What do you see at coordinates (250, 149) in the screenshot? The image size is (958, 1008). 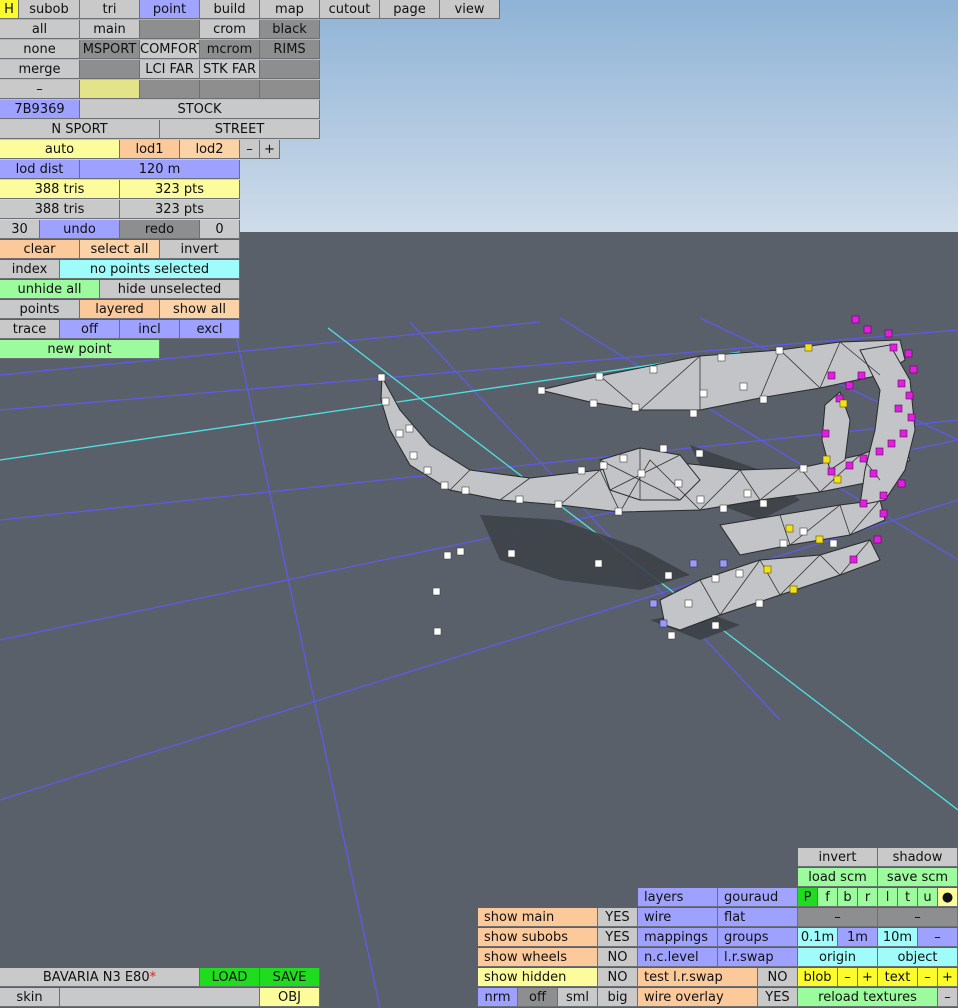 I see `lod-minus-button: –` at bounding box center [250, 149].